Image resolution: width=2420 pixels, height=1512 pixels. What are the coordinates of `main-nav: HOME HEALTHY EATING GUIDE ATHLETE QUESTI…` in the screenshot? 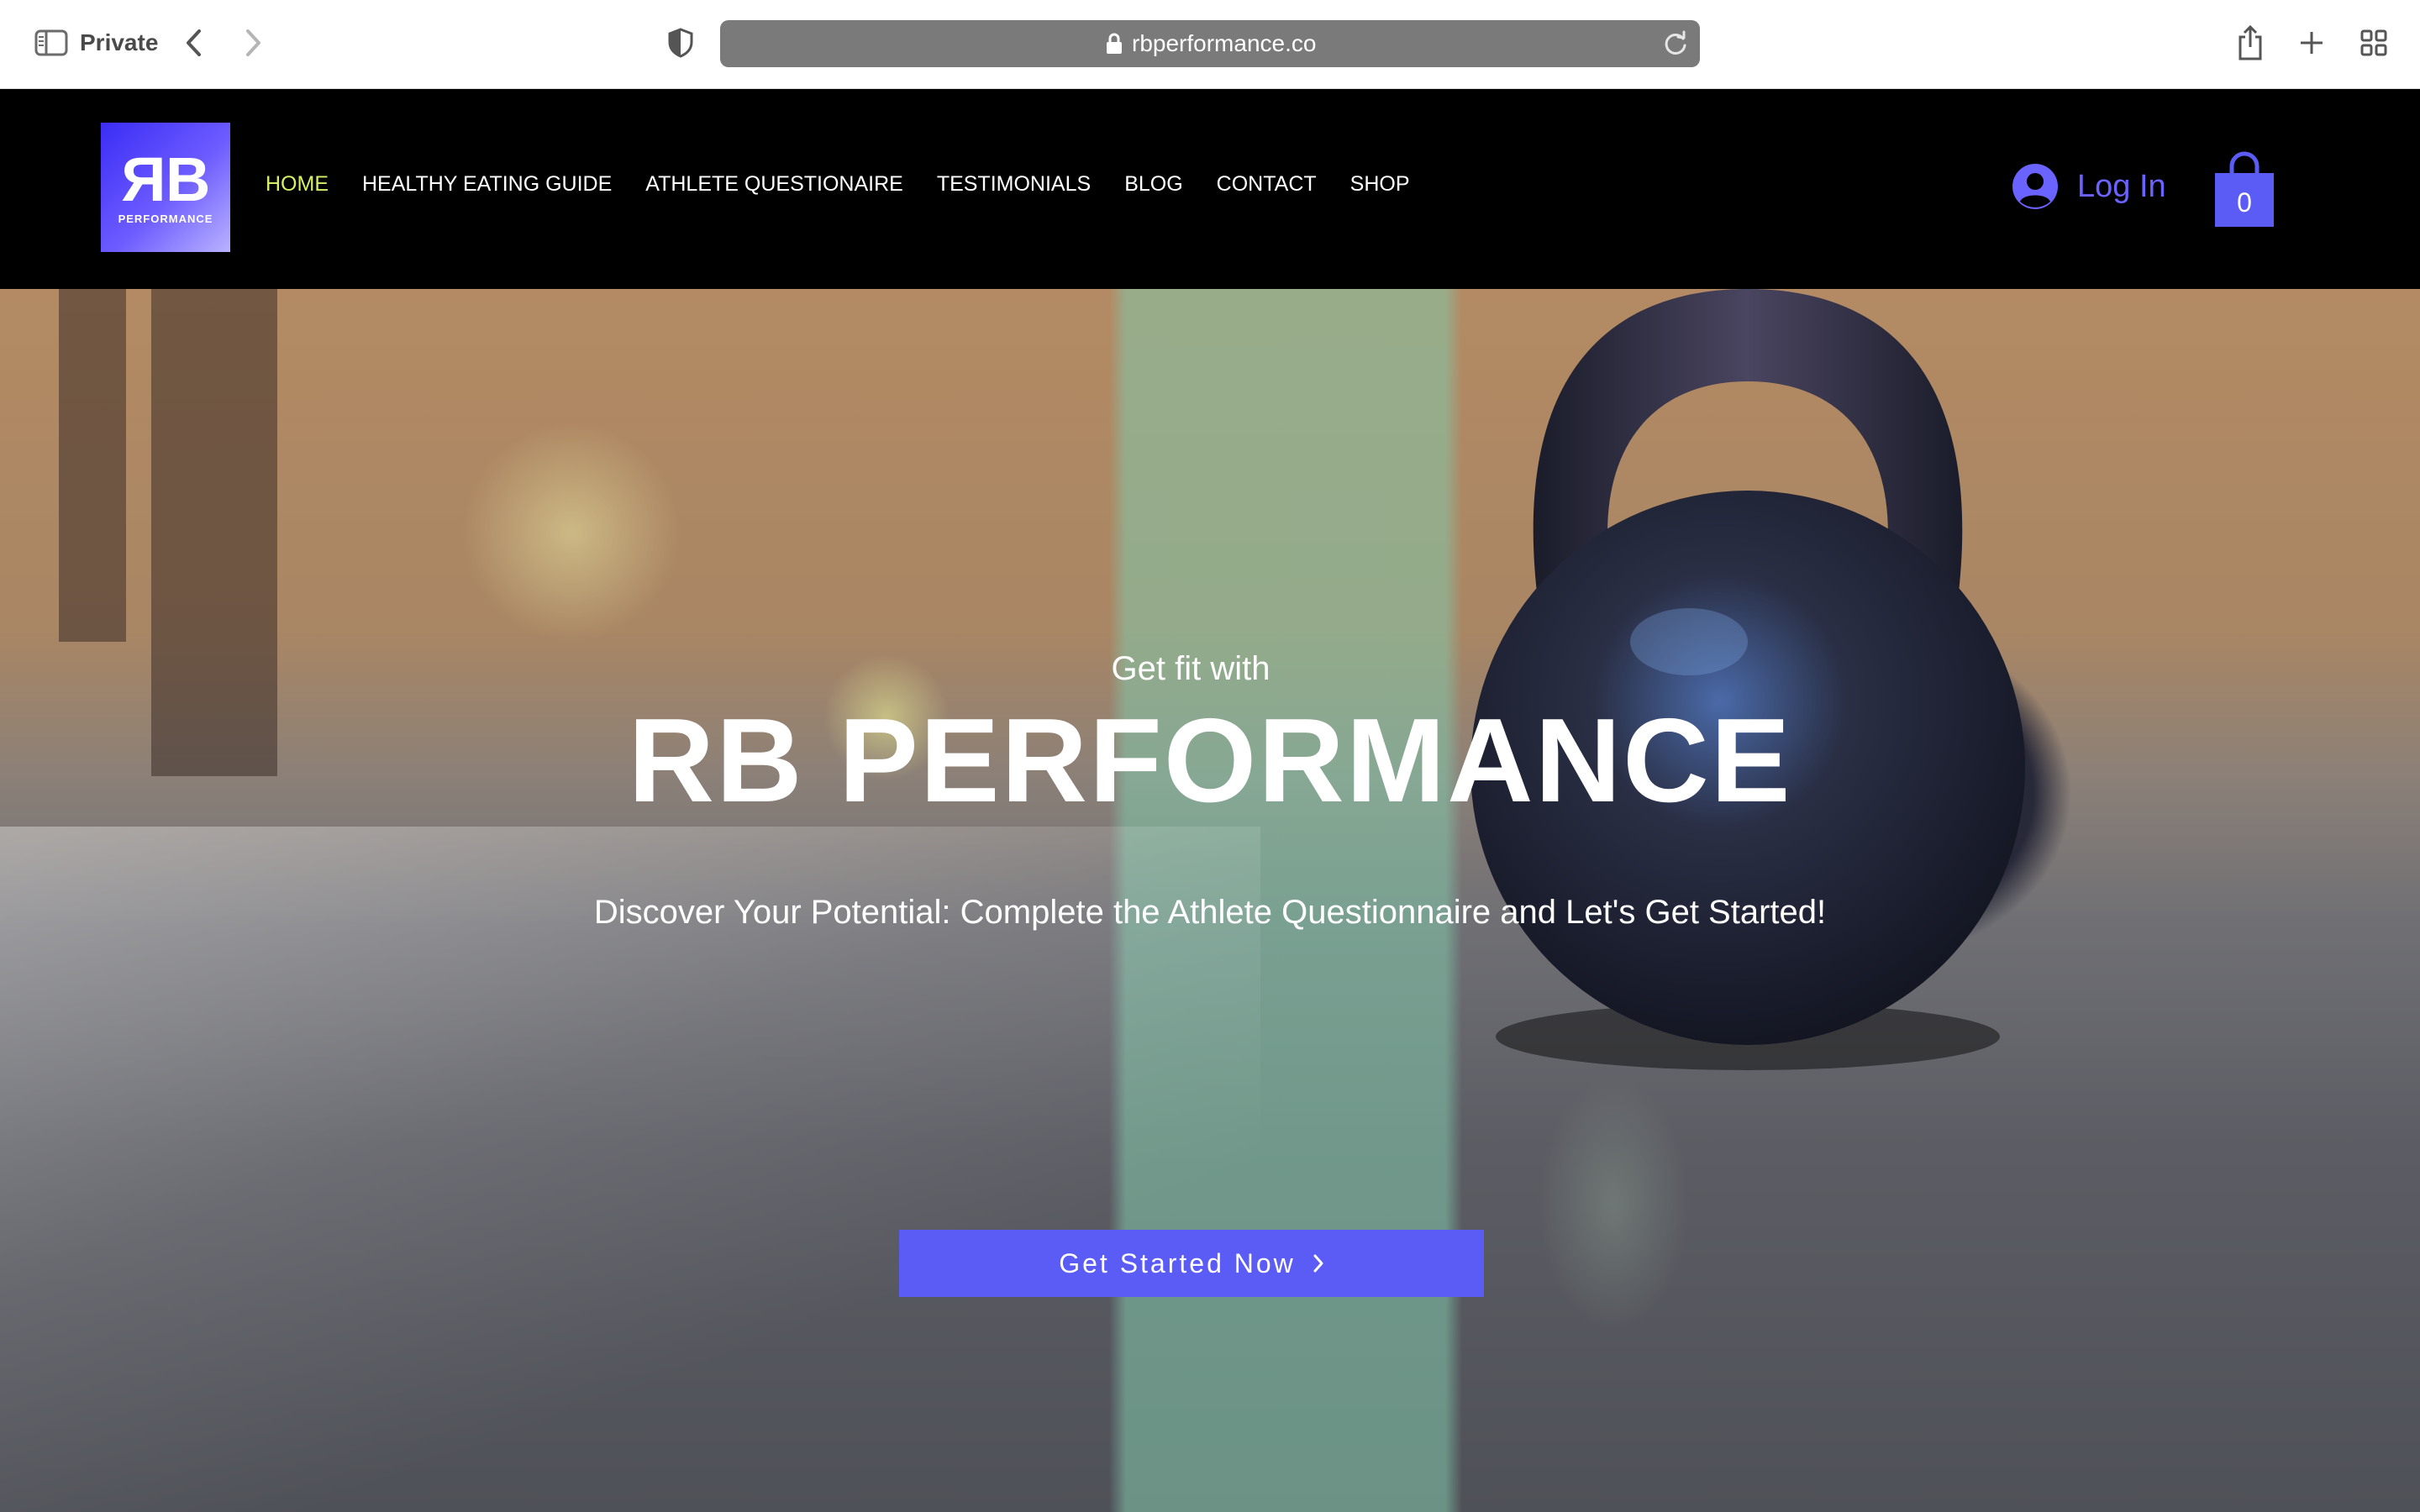 It's located at (855, 184).